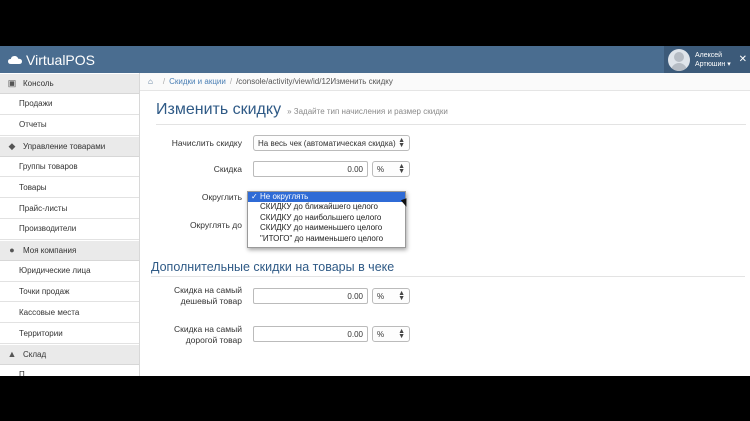 This screenshot has width=750, height=421. I want to click on sidebar-item-points-of-sale: Точки продаж, so click(69, 292).